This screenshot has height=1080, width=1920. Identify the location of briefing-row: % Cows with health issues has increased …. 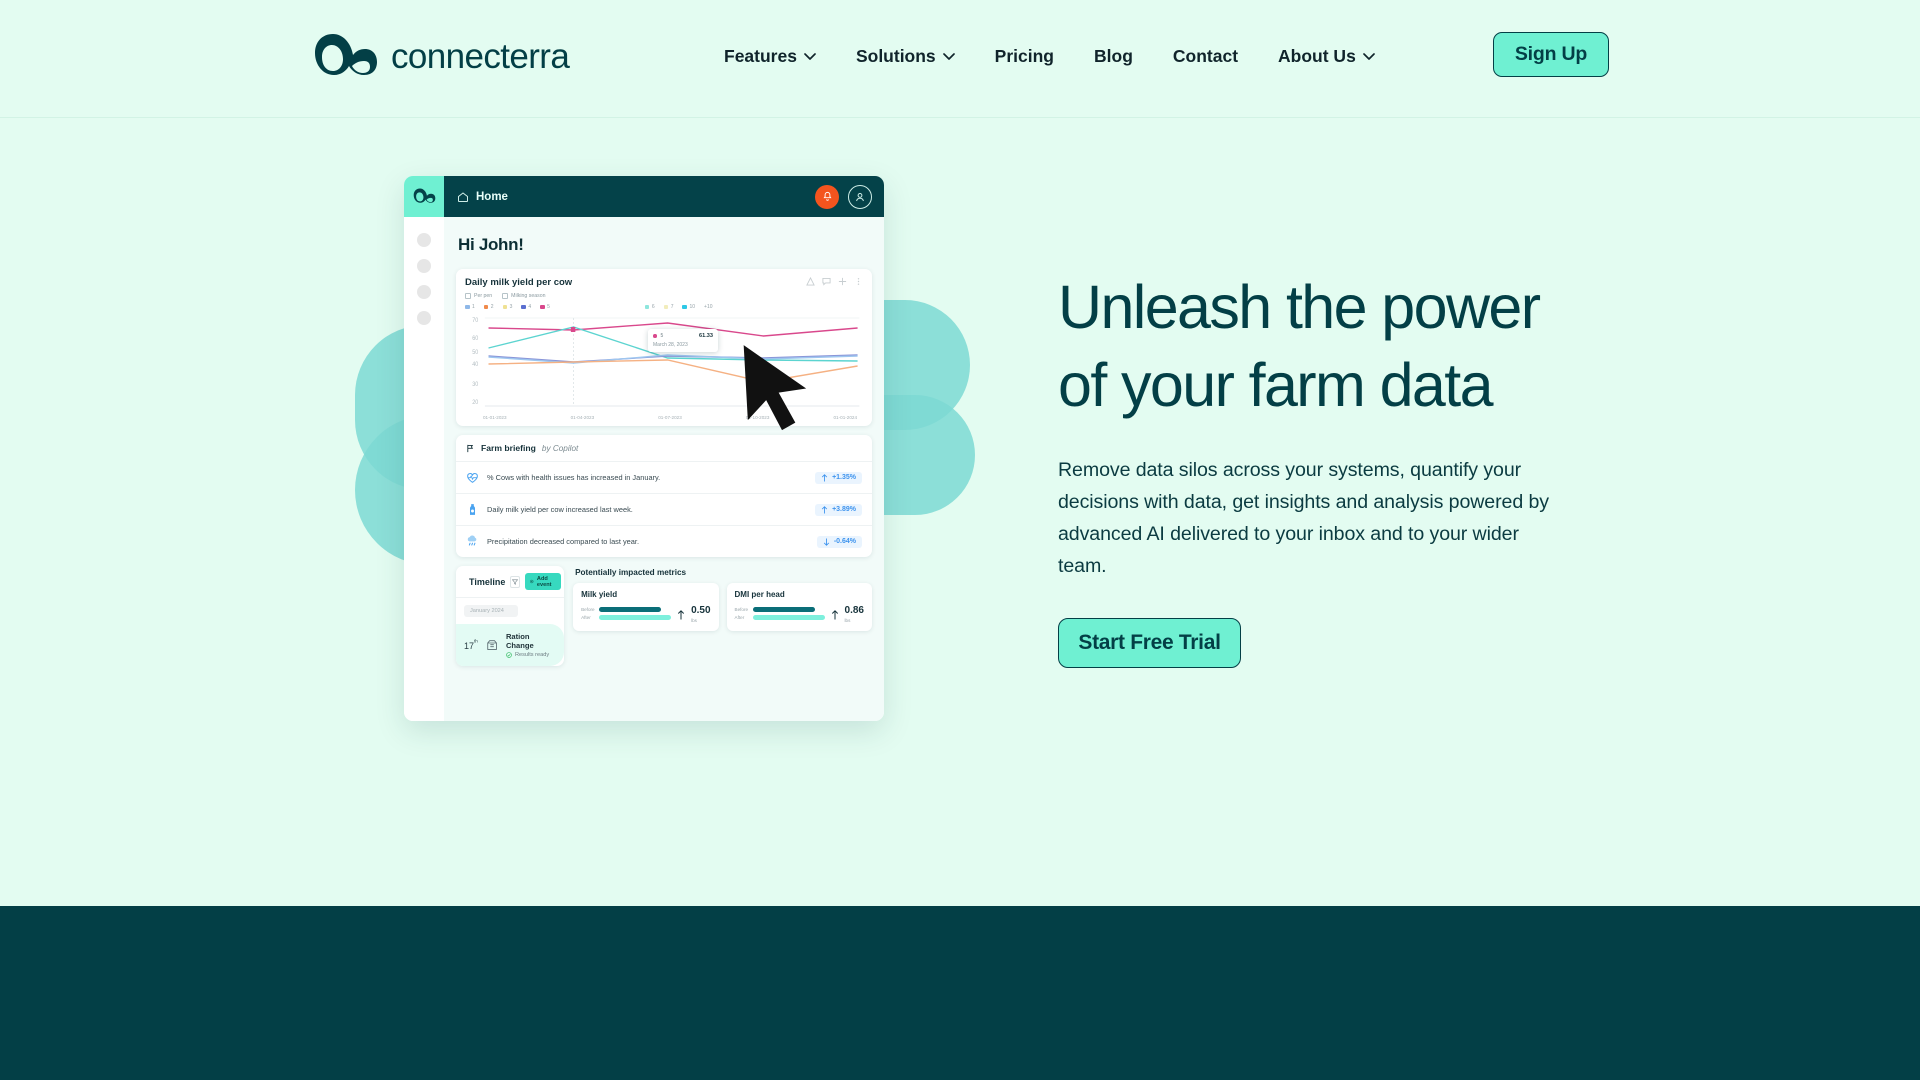
(664, 478).